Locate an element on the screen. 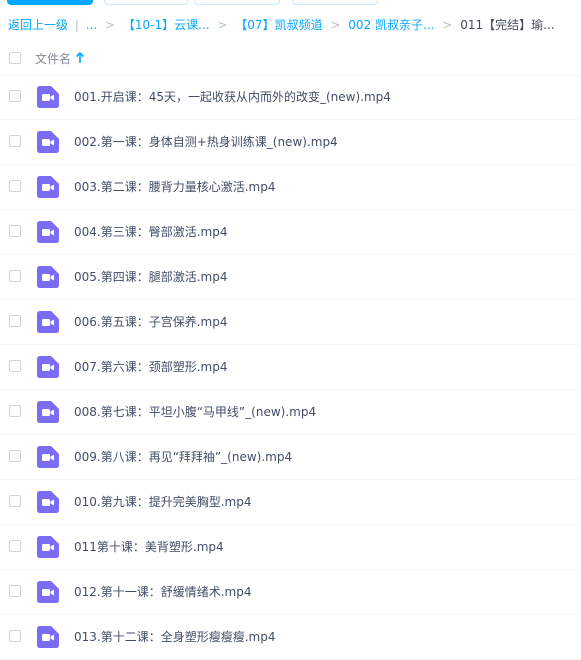 The image size is (581, 660). file-row: 007.第六课：颈部塑形.mp4 is located at coordinates (290, 367).